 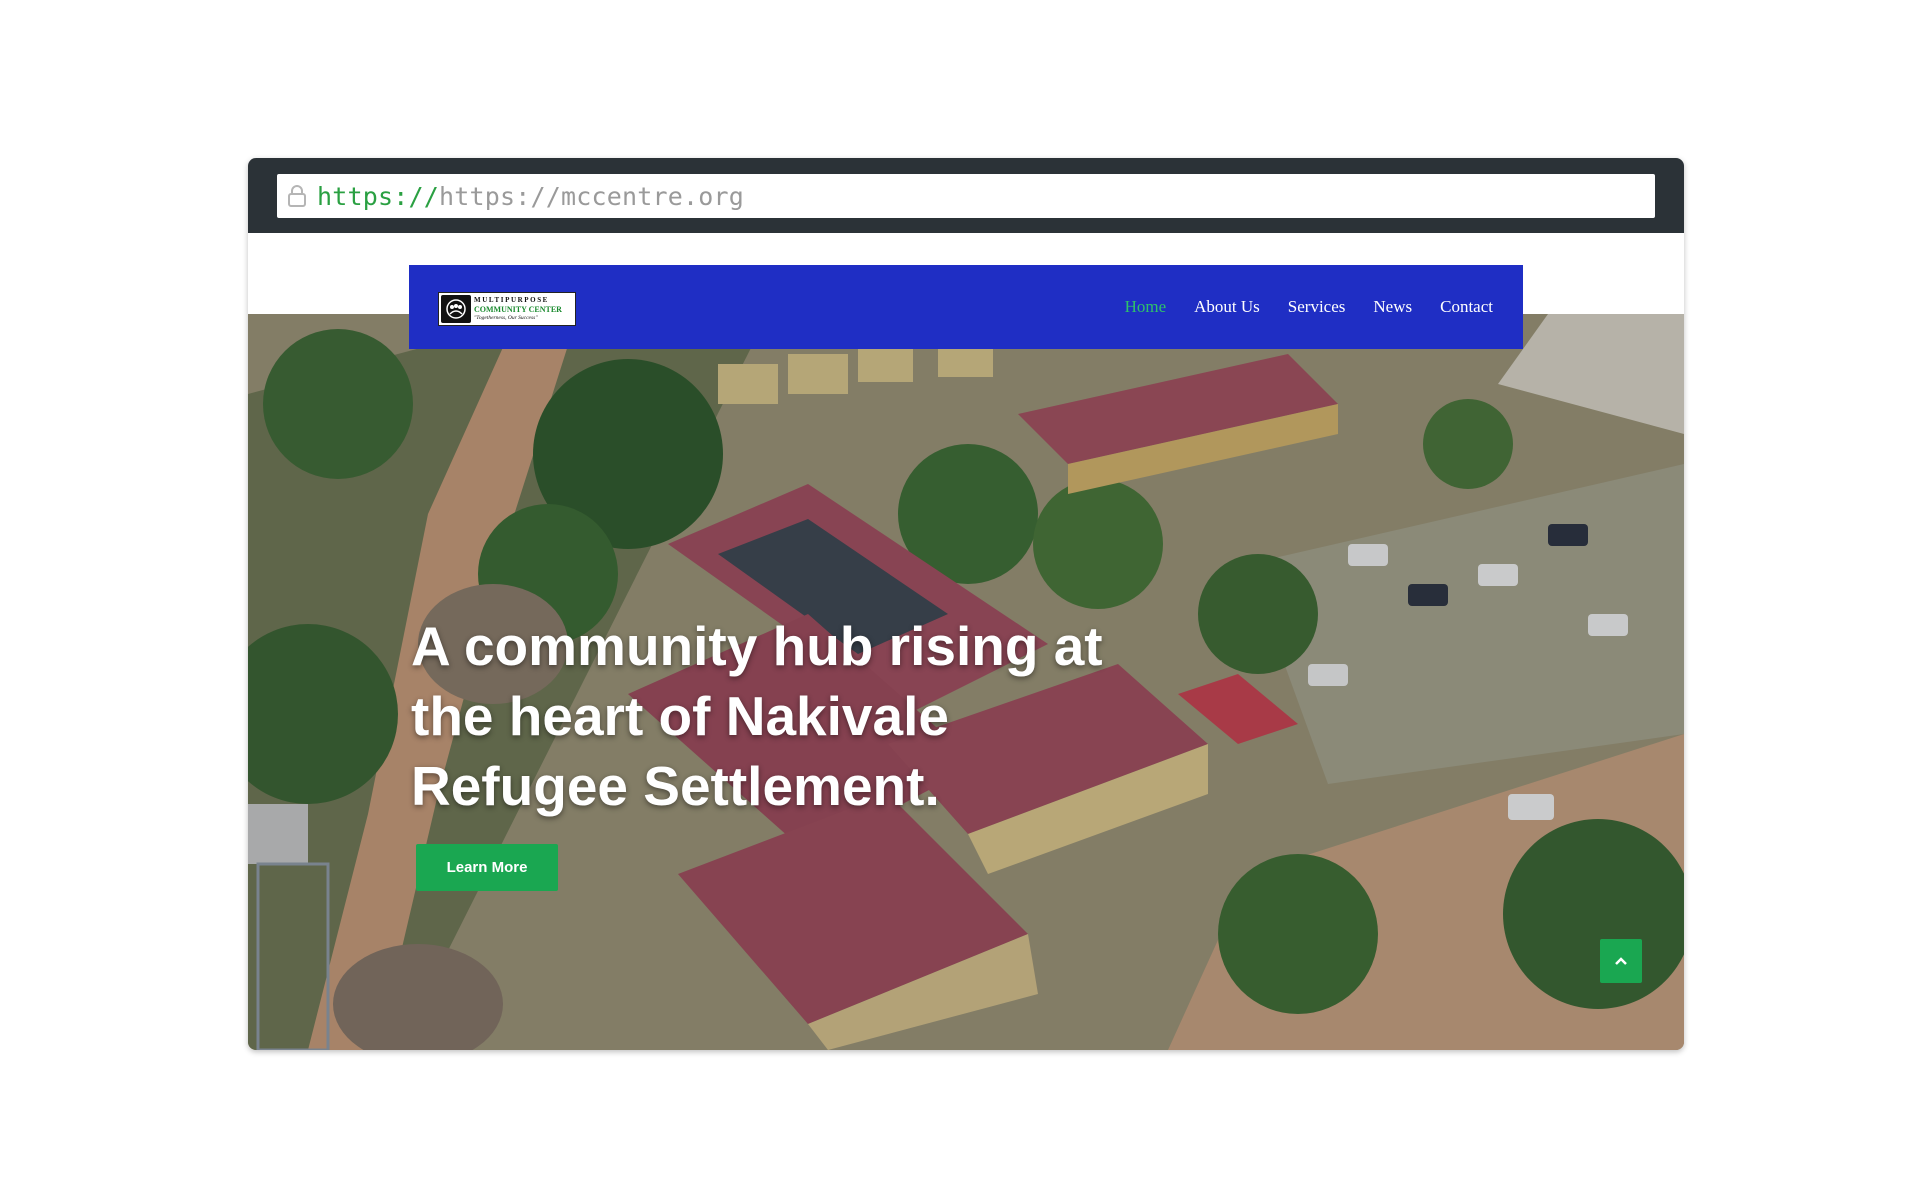 What do you see at coordinates (1146, 307) in the screenshot?
I see `nav-item-home: Home` at bounding box center [1146, 307].